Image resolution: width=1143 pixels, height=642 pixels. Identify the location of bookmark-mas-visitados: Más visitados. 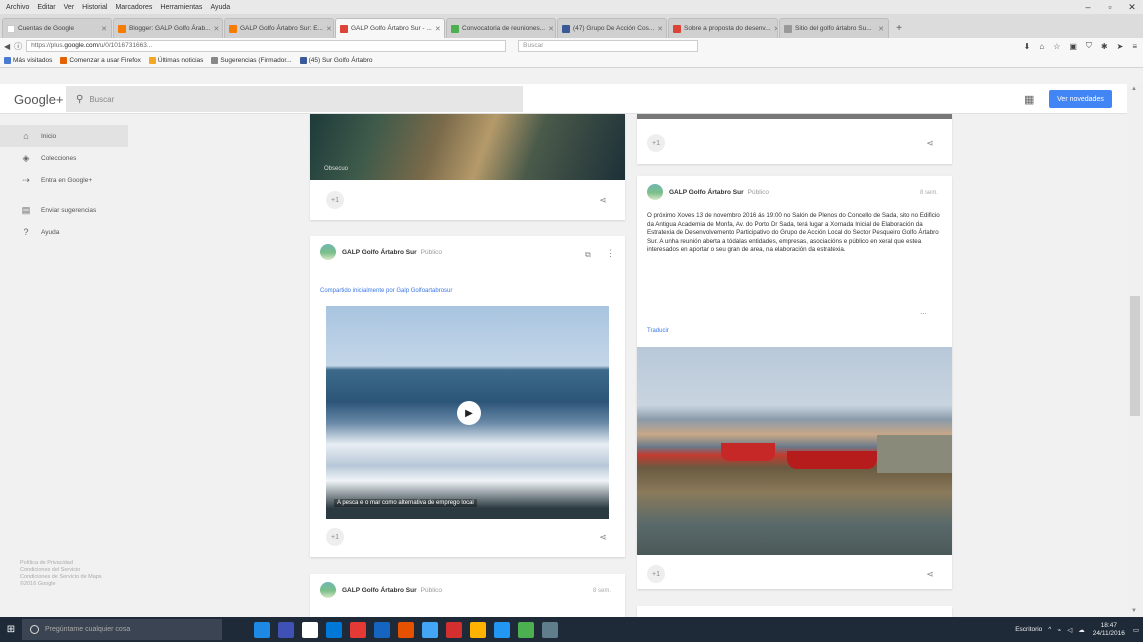
(28, 60).